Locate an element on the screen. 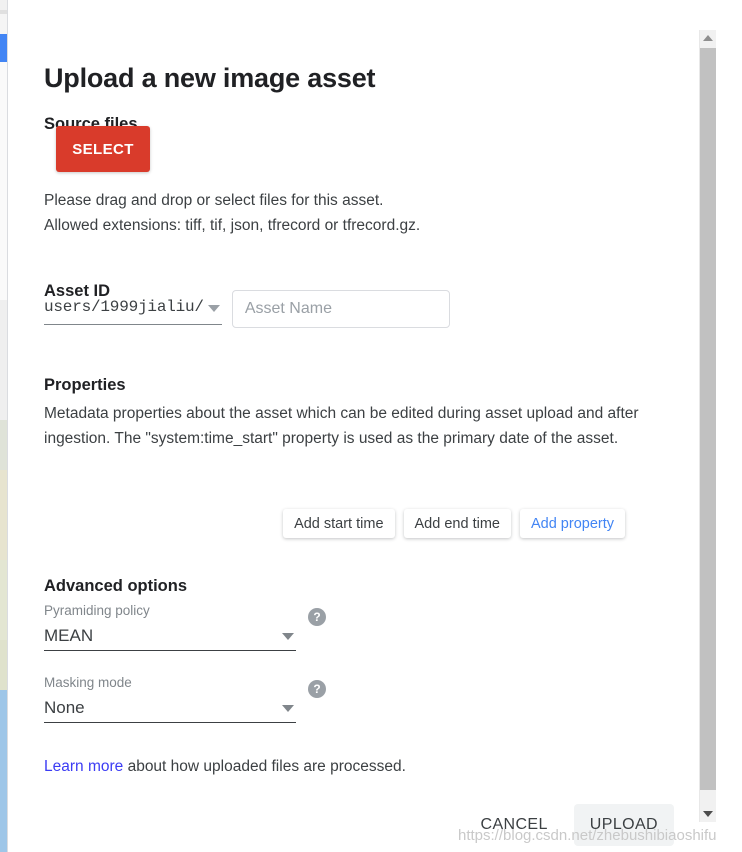  pyramiding-policy-label: Pyramiding policy is located at coordinates (97, 610).